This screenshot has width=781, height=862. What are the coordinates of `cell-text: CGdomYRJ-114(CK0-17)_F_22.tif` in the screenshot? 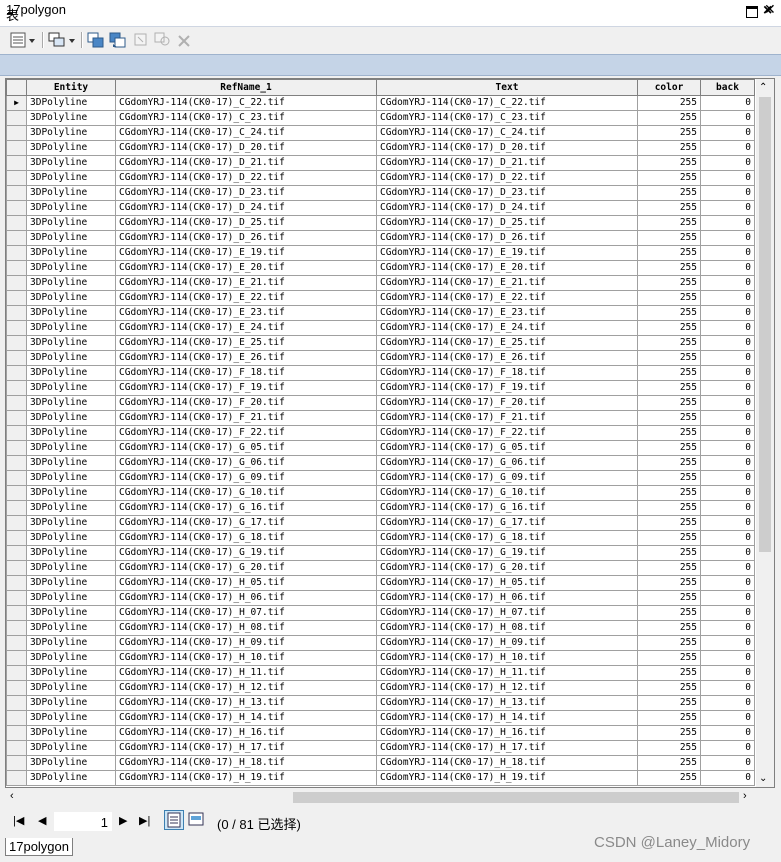 It's located at (507, 433).